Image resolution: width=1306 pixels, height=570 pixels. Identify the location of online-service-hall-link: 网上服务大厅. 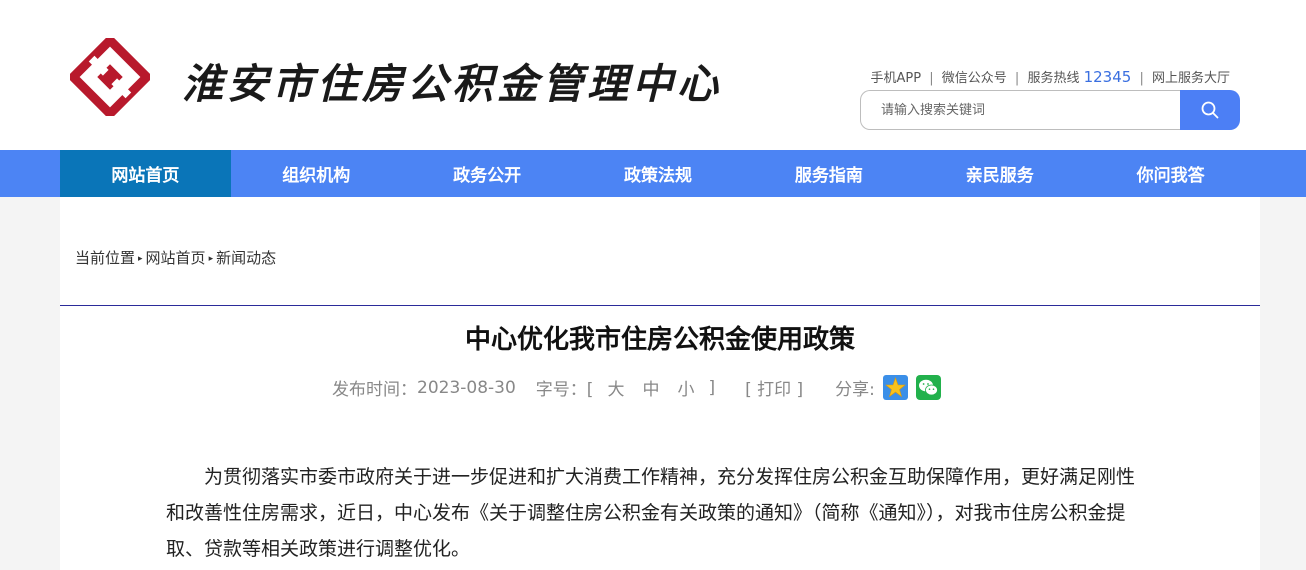
(1191, 76).